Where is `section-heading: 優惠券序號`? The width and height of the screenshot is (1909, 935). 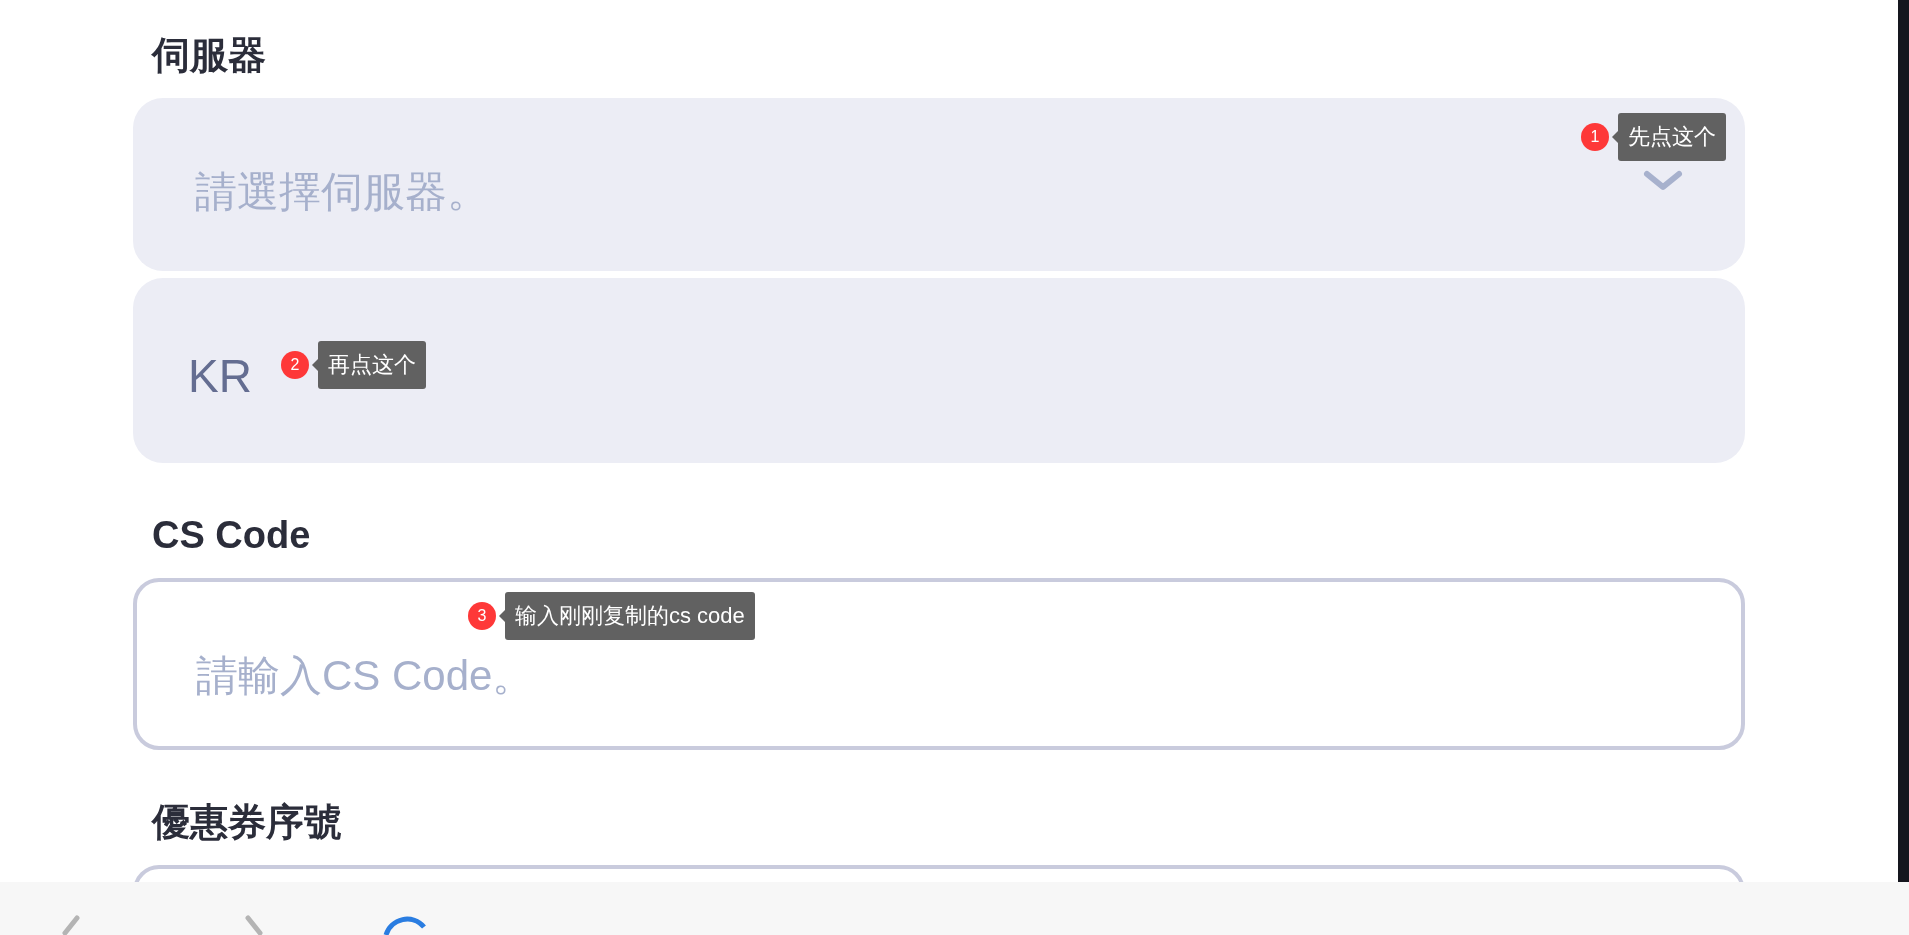 section-heading: 優惠券序號 is located at coordinates (246, 822).